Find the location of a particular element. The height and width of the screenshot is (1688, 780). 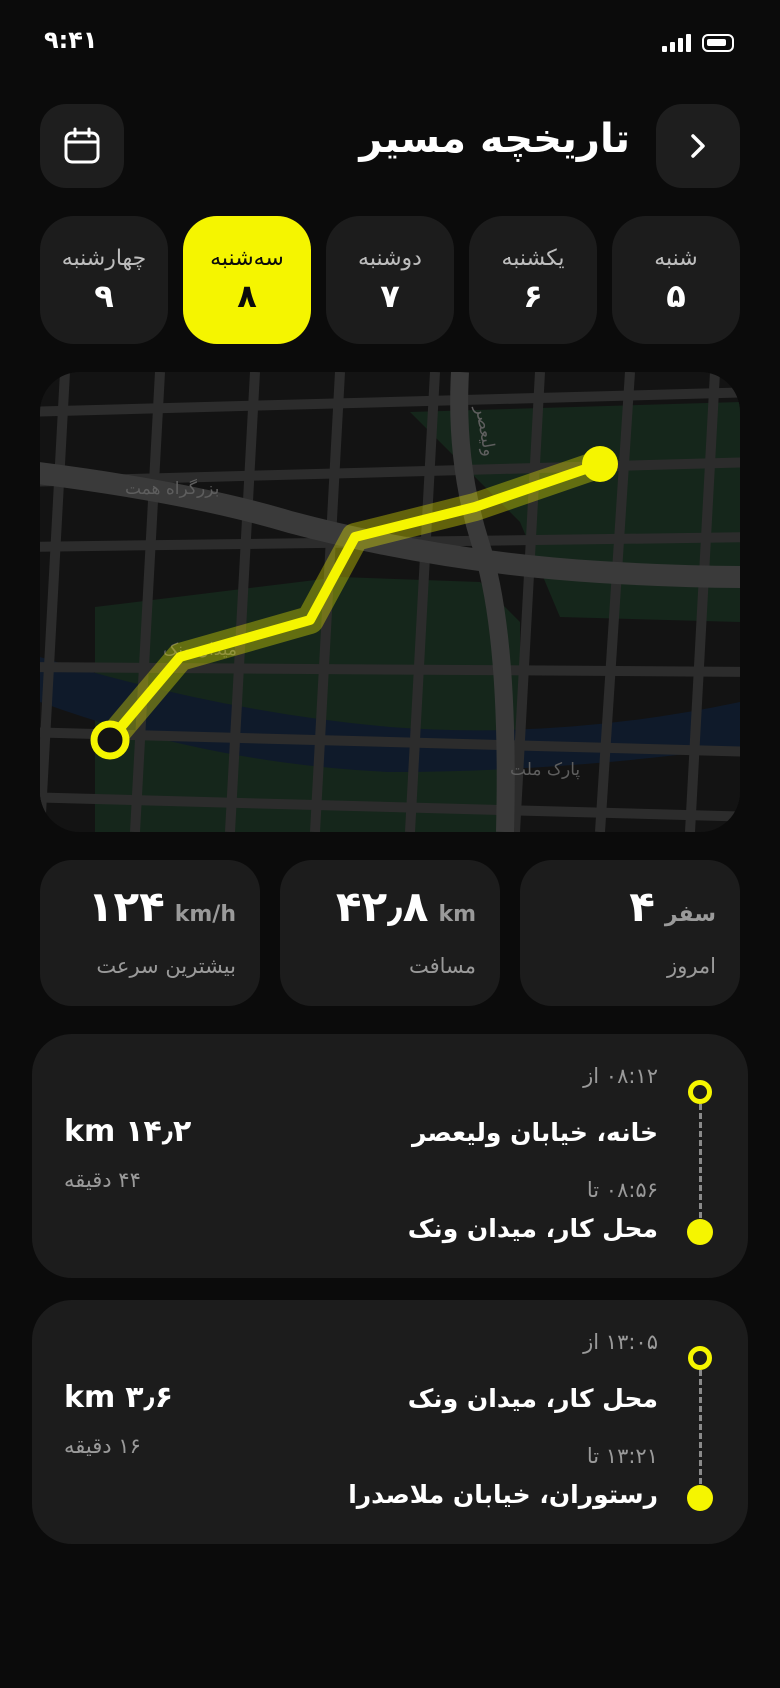

day-name: شنبه is located at coordinates (676, 258).